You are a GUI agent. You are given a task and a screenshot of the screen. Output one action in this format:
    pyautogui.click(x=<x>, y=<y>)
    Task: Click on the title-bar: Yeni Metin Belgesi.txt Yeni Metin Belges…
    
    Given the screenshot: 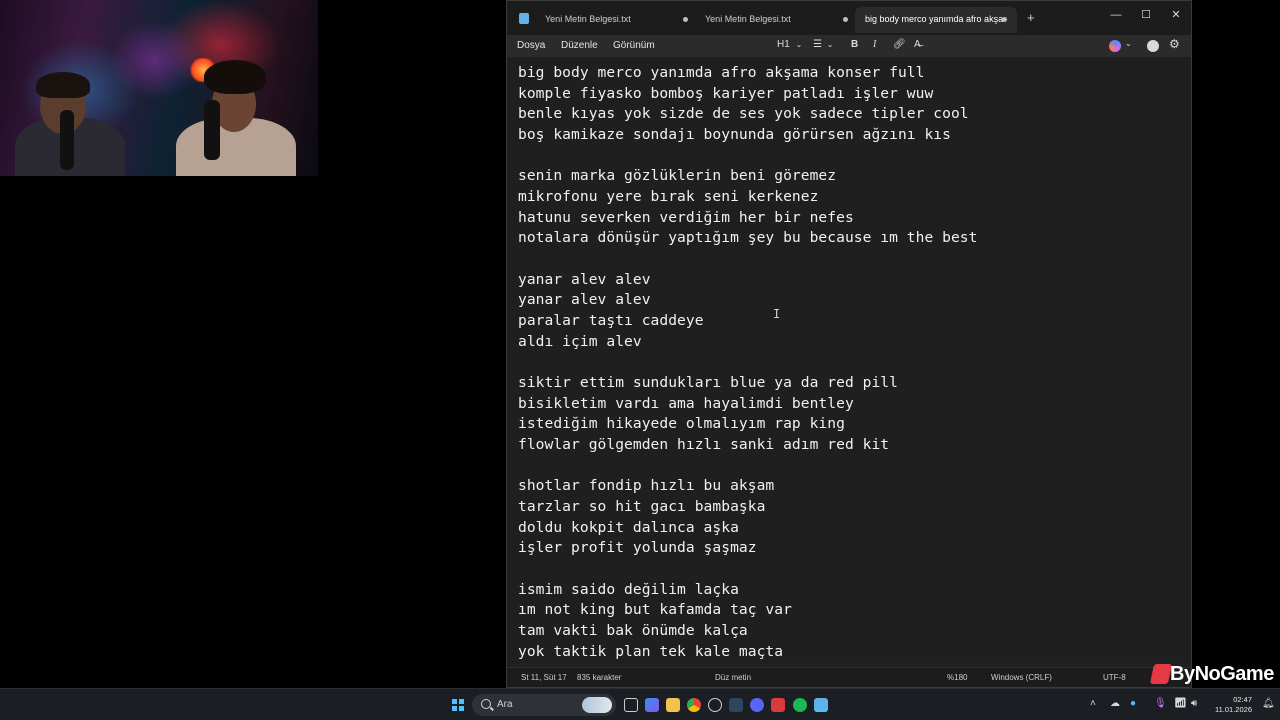 What is the action you would take?
    pyautogui.click(x=849, y=18)
    